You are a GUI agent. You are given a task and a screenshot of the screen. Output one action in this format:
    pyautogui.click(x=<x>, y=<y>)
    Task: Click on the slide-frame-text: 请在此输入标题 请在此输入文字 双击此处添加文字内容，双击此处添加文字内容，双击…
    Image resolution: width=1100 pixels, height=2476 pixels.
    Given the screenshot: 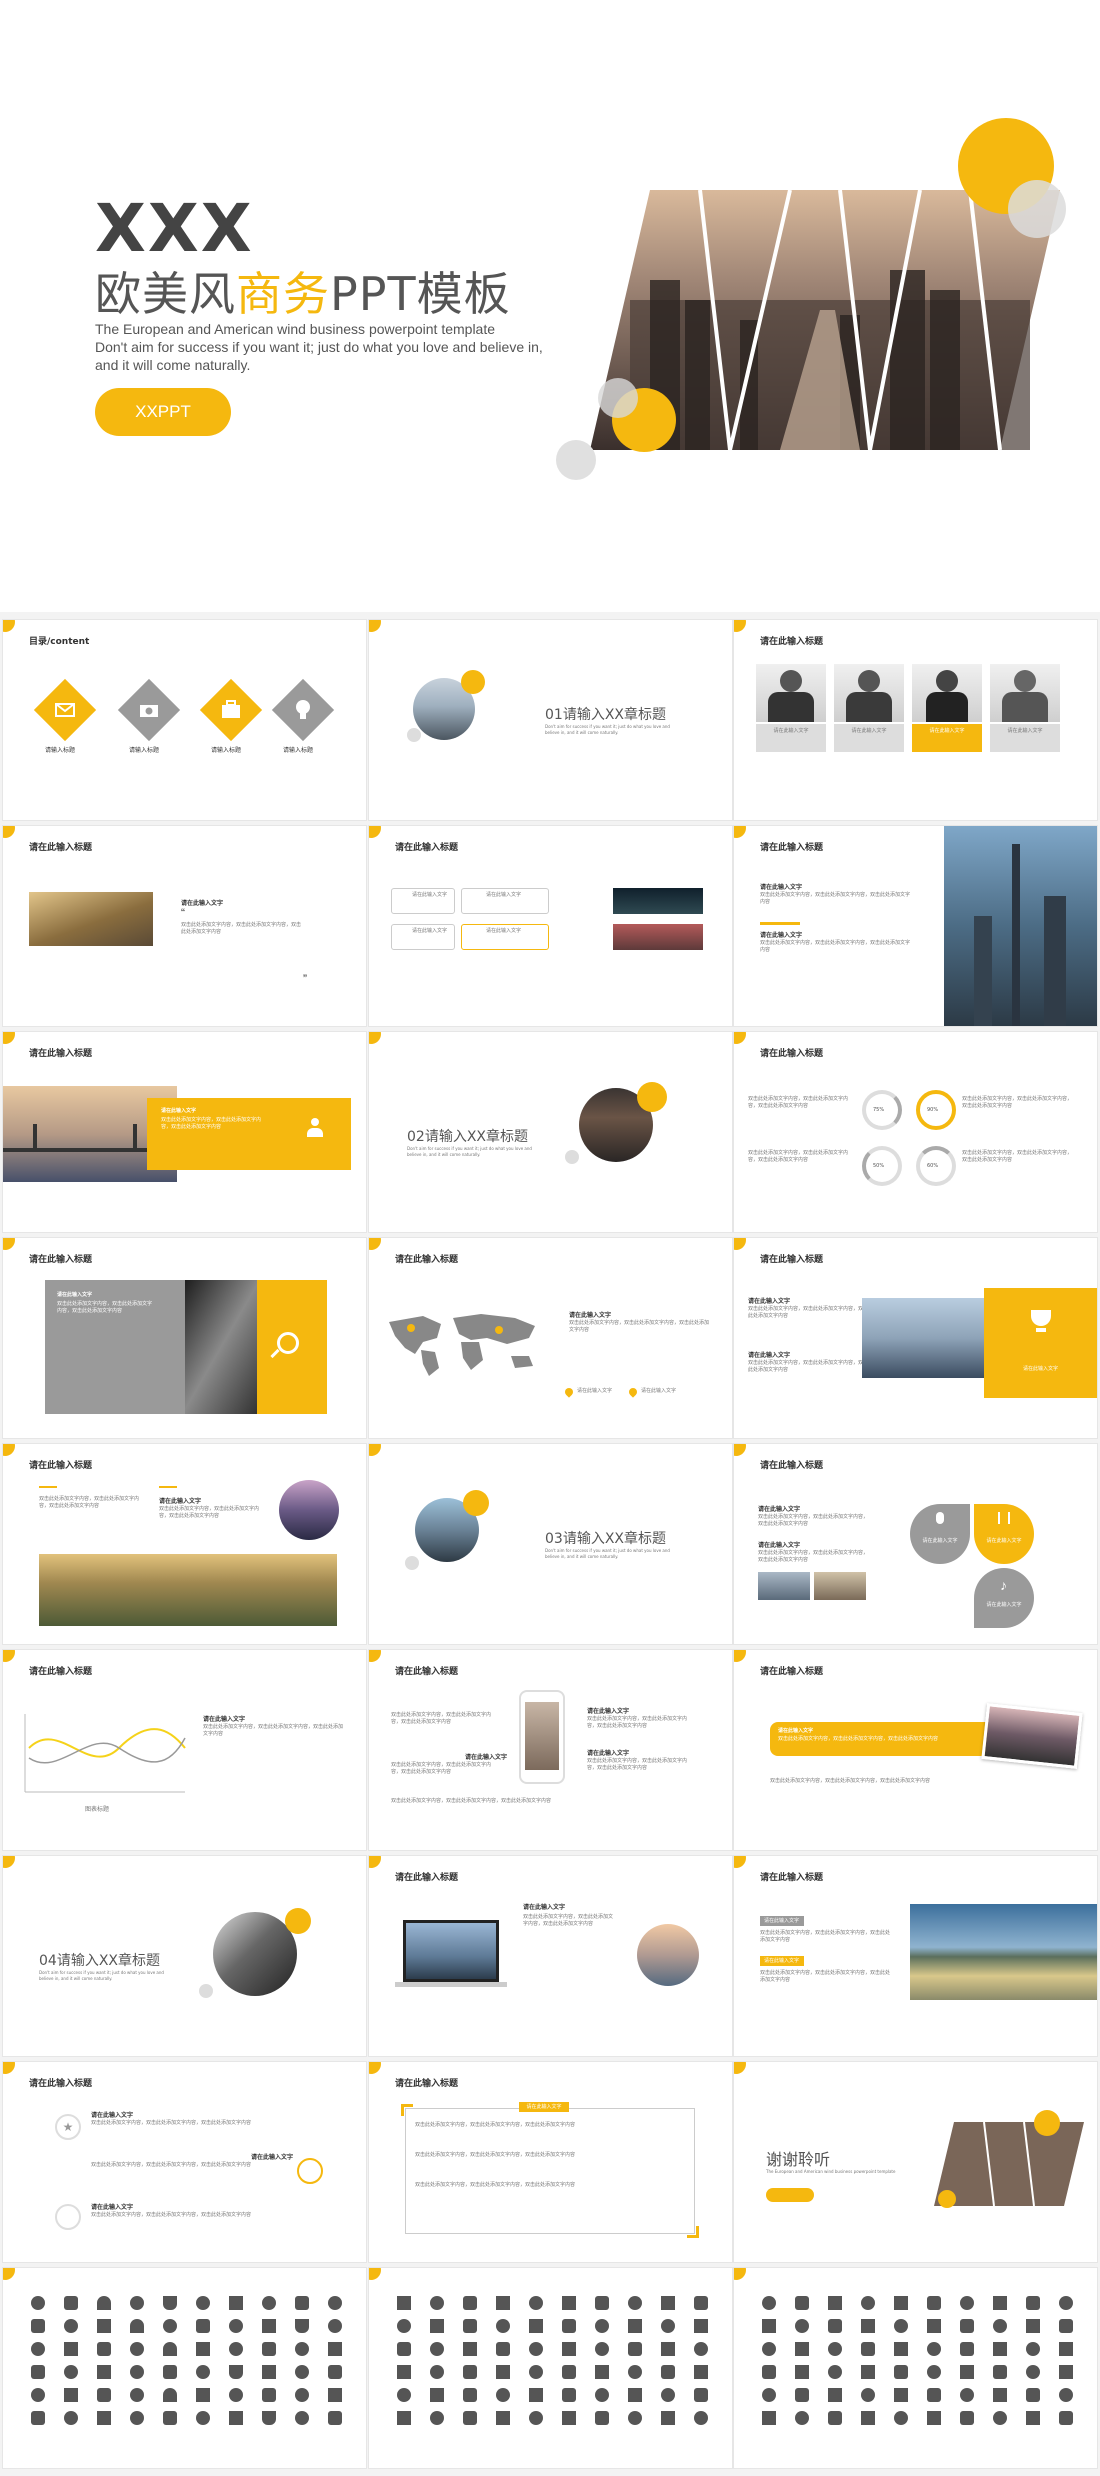 What is the action you would take?
    pyautogui.click(x=550, y=2162)
    